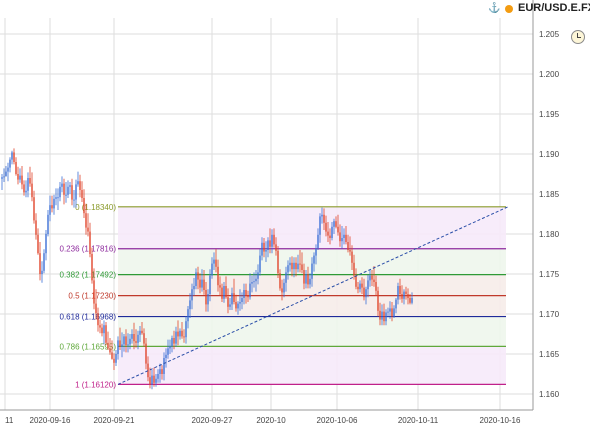 The image size is (590, 442). I want to click on y-tick-label: 1.200, so click(549, 74).